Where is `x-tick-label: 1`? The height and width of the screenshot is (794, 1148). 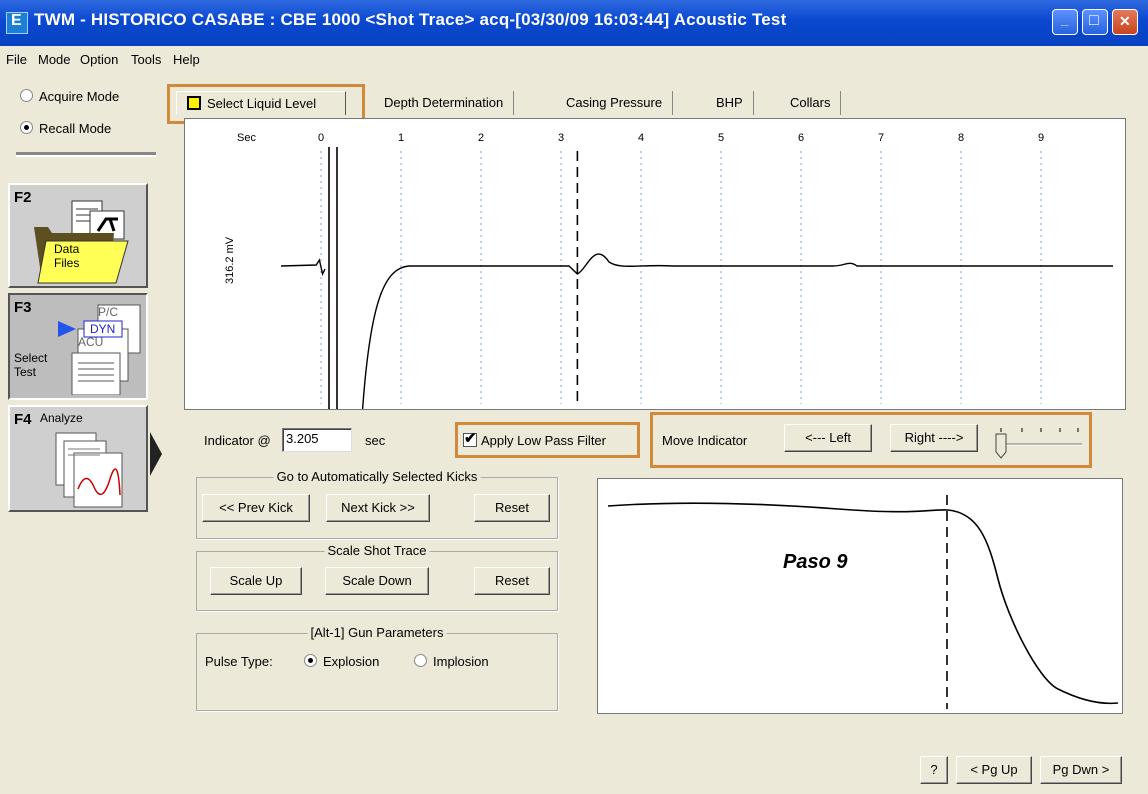 x-tick-label: 1 is located at coordinates (401, 138).